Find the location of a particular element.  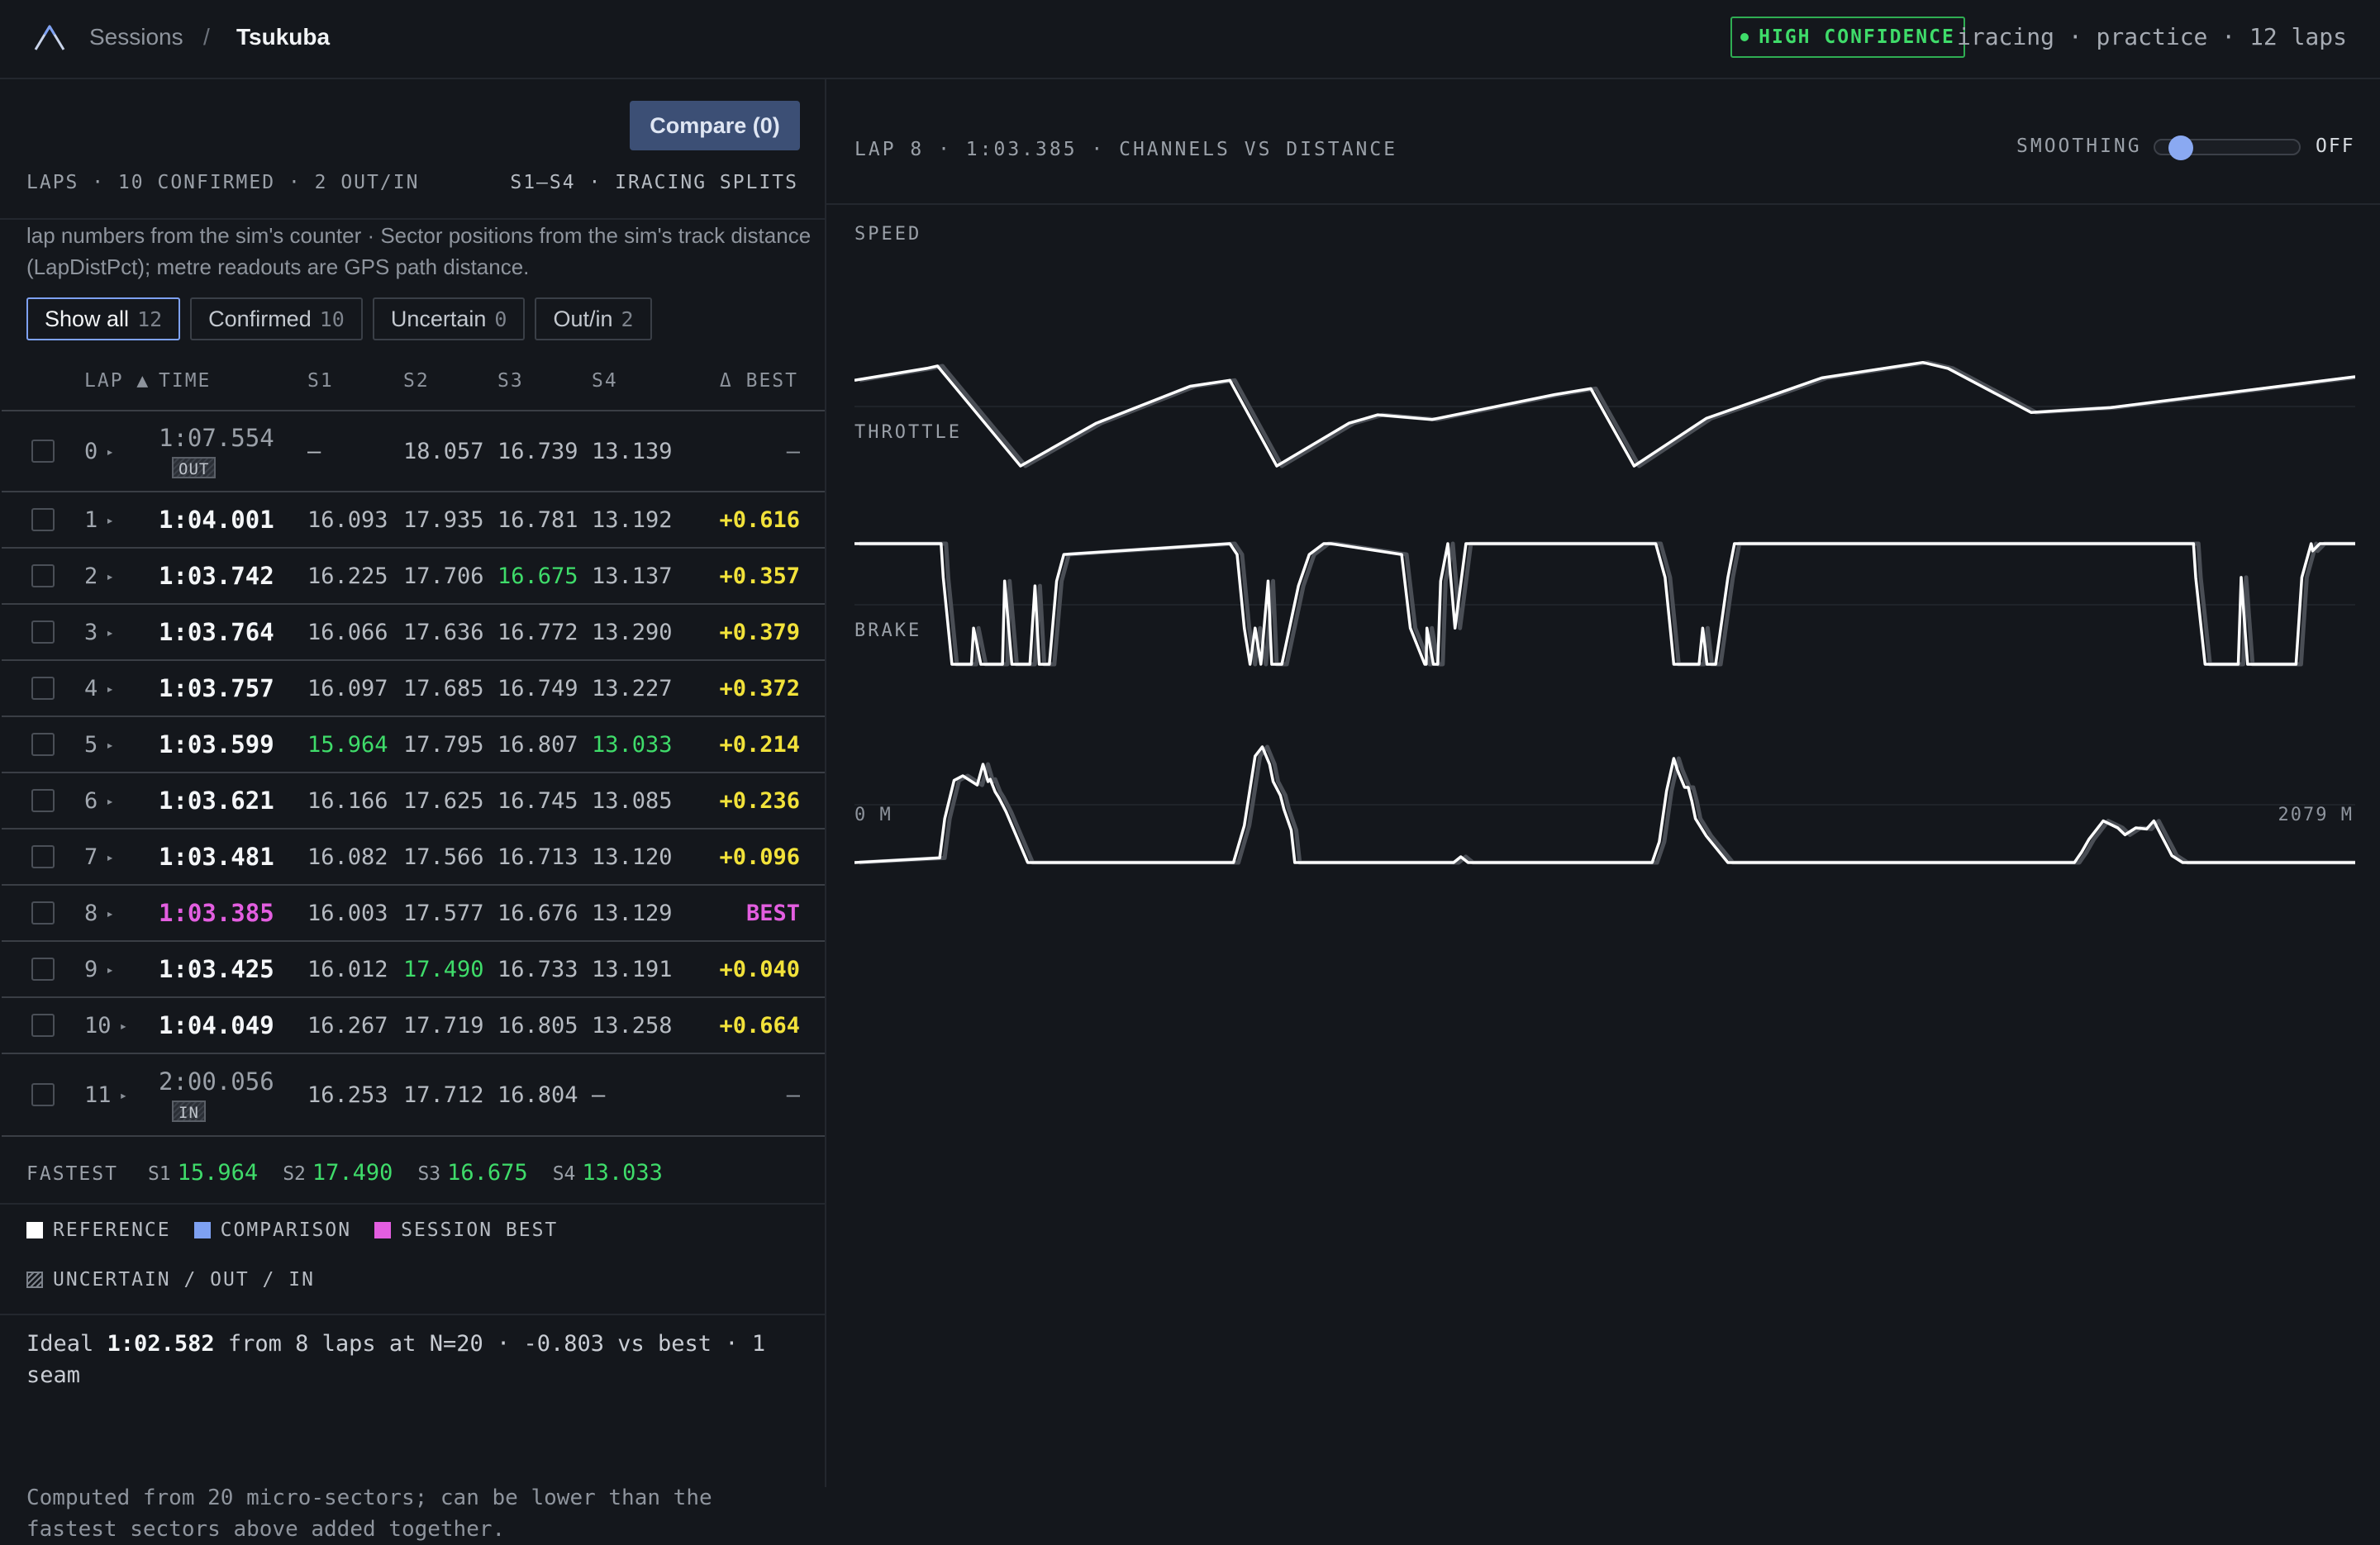

filter-count: 2 is located at coordinates (627, 319).